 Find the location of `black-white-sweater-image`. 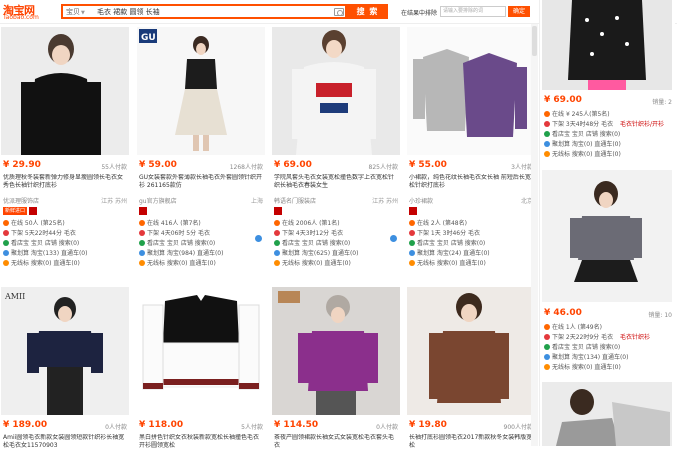

black-white-sweater-image is located at coordinates (201, 351).